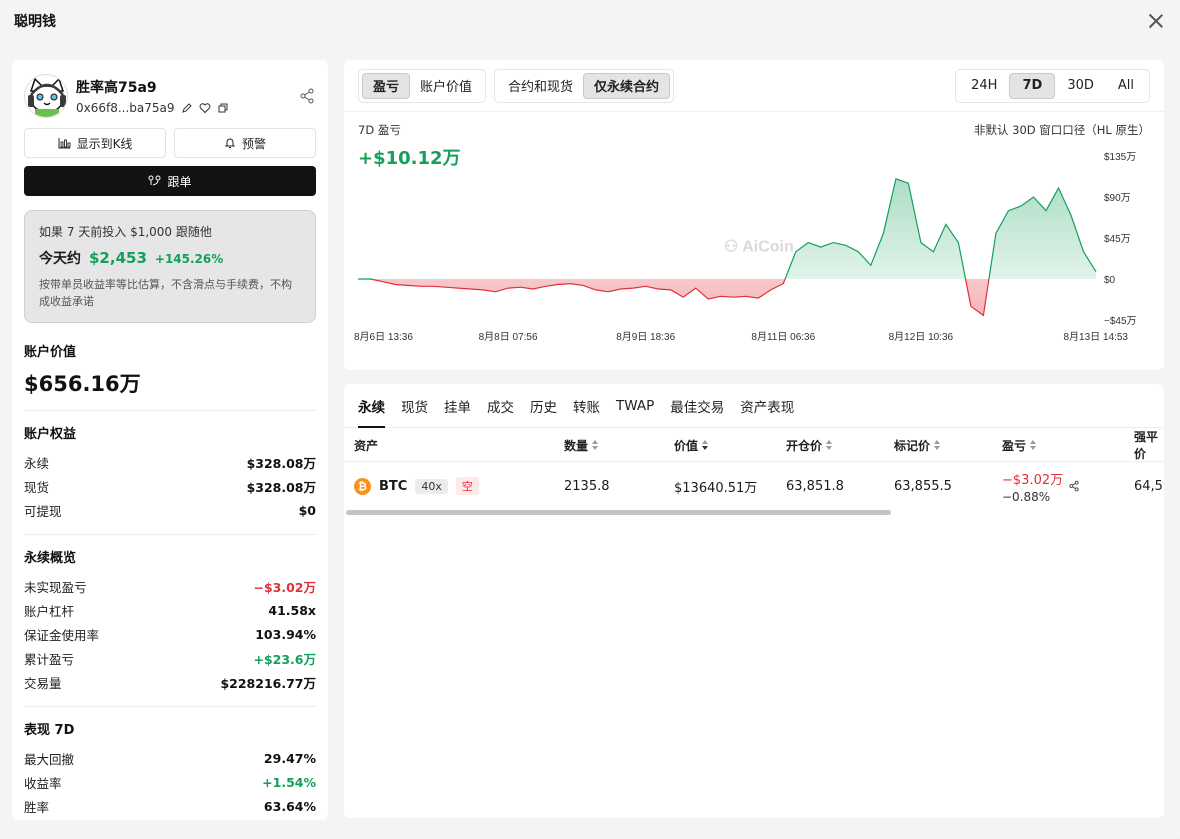 This screenshot has width=1180, height=839. Describe the element at coordinates (223, 108) in the screenshot. I see `copy-icon` at that location.